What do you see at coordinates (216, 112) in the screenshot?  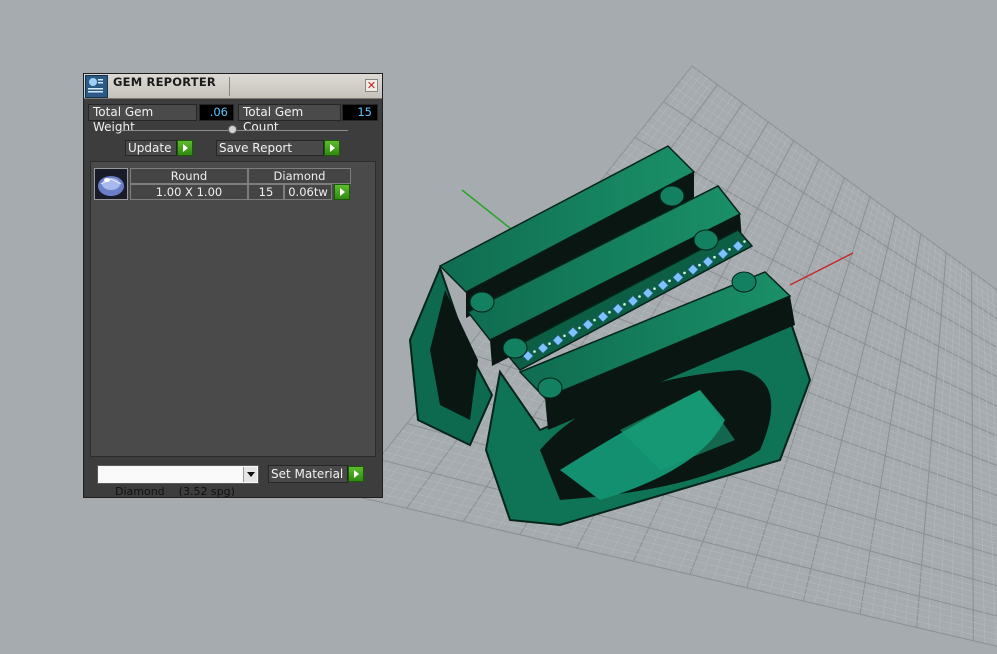 I see `total-gem-weight-value: .06` at bounding box center [216, 112].